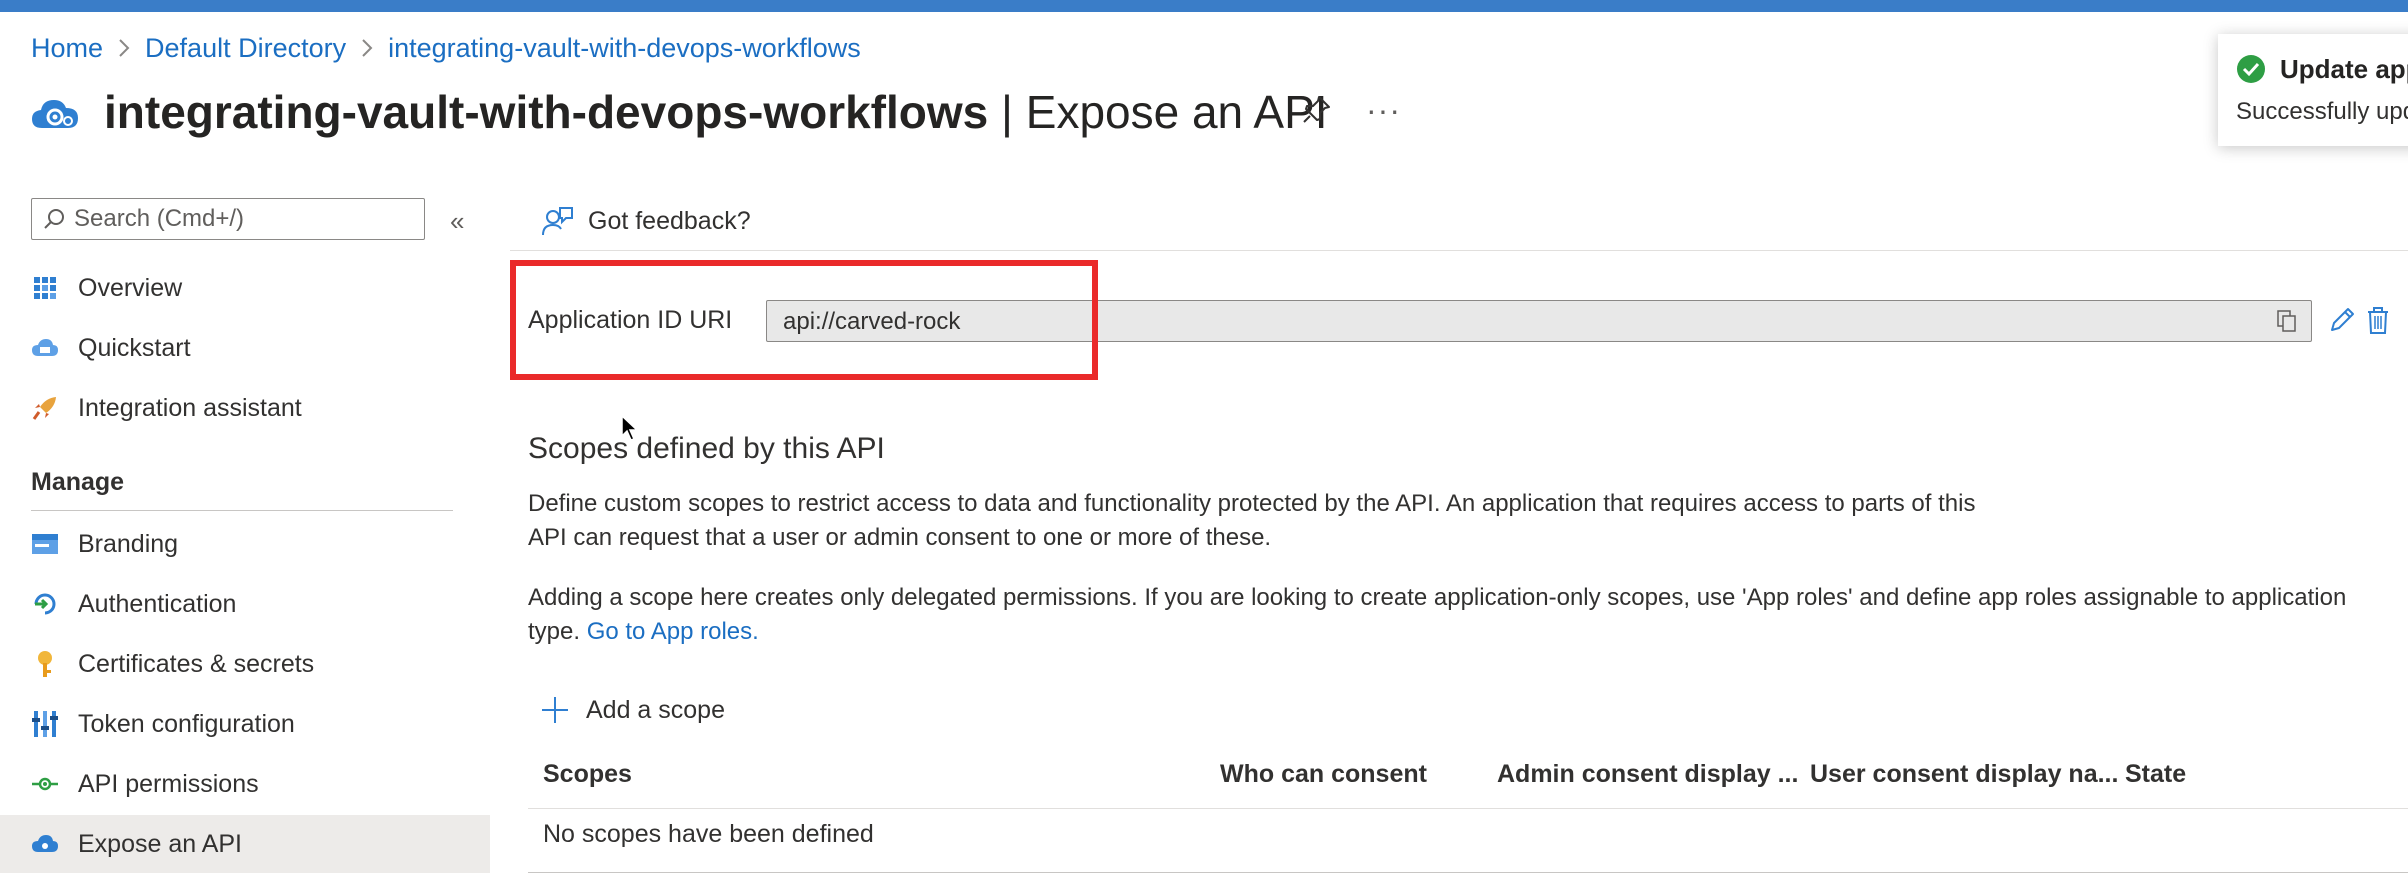  I want to click on table-bottom-border, so click(1468, 872).